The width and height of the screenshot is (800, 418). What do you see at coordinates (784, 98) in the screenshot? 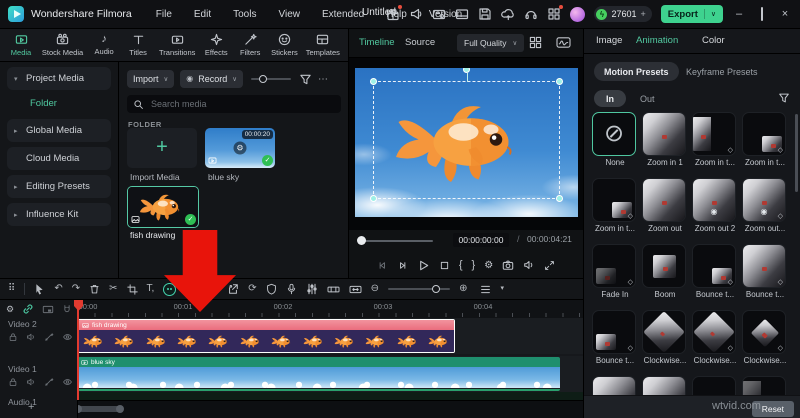
I see `preset-filter-icon` at bounding box center [784, 98].